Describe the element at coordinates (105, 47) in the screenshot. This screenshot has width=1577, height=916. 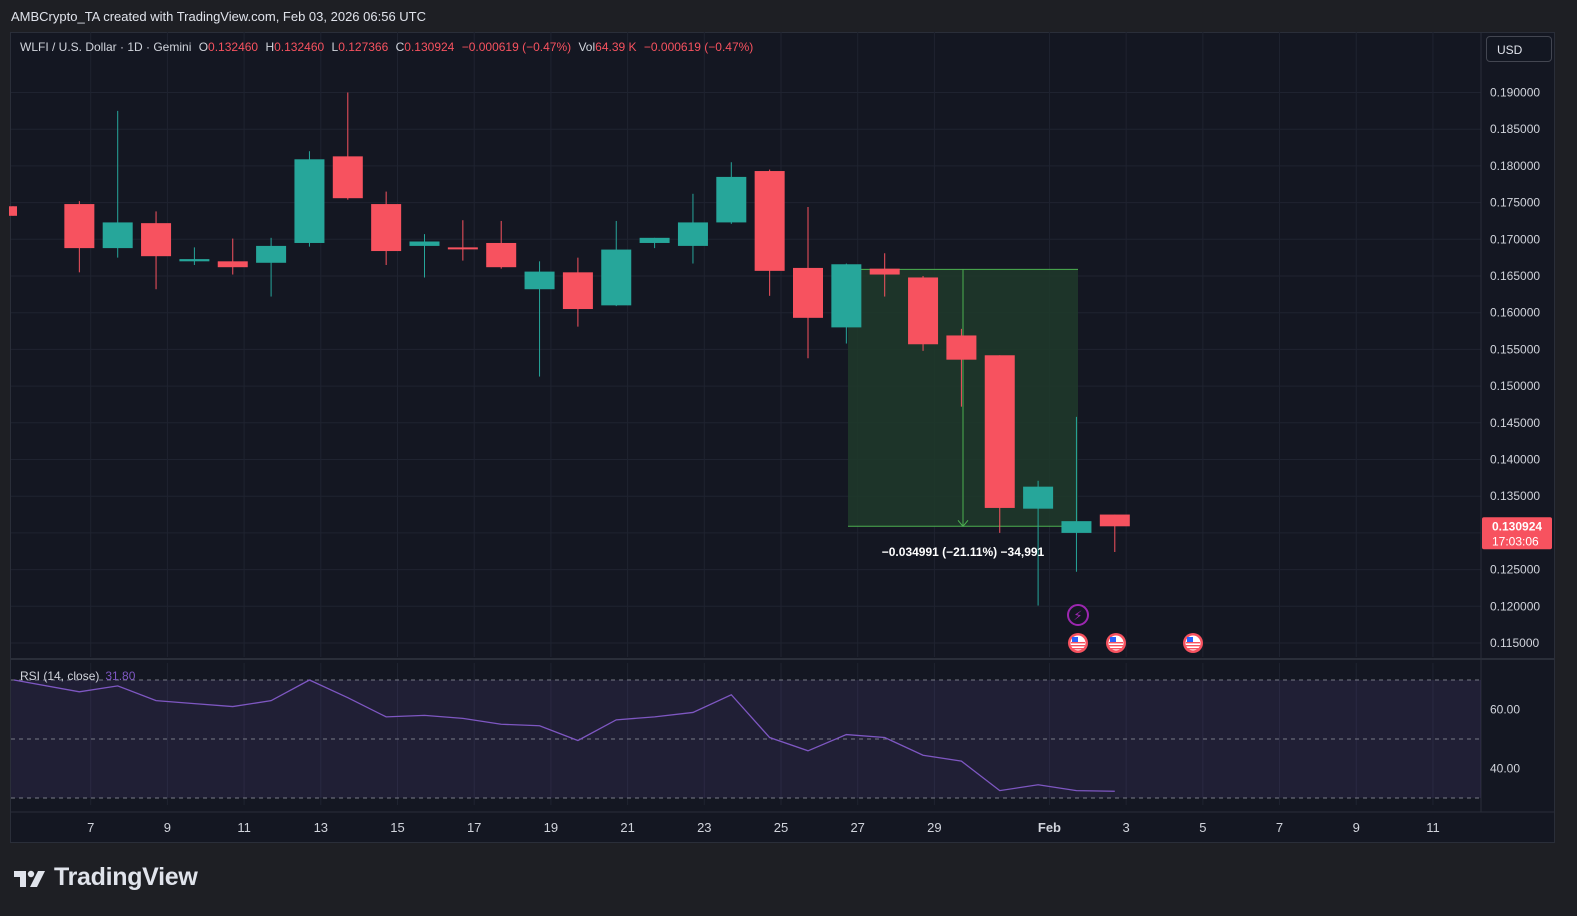
I see `symbol-label: WLFI / U.S. Dollar · 1D · Gemini` at that location.